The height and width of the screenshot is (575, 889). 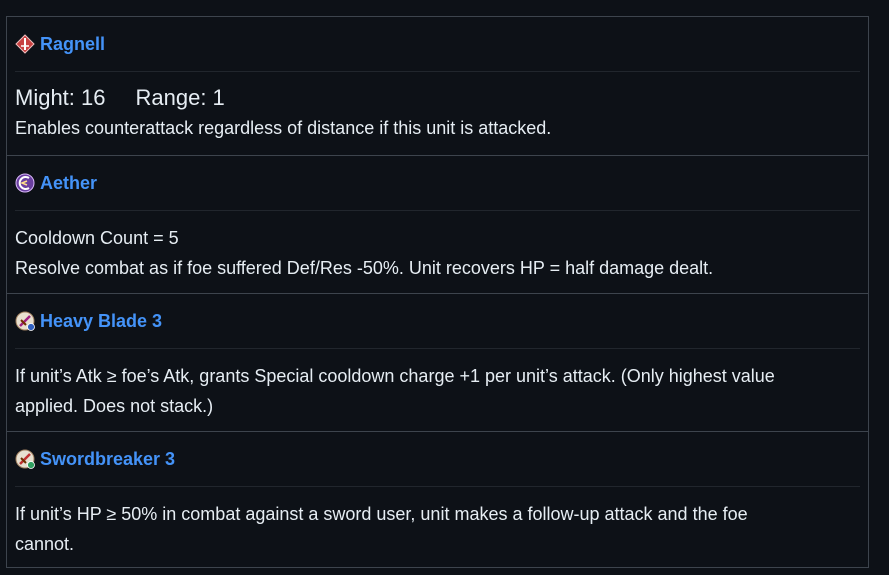 I want to click on skill-name-link: Swordbreaker 3, so click(x=107, y=459).